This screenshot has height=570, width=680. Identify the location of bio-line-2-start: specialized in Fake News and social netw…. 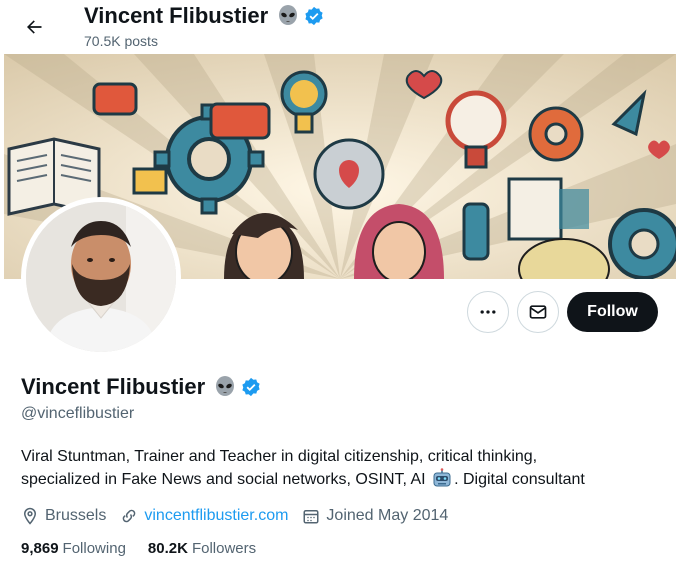
(223, 479).